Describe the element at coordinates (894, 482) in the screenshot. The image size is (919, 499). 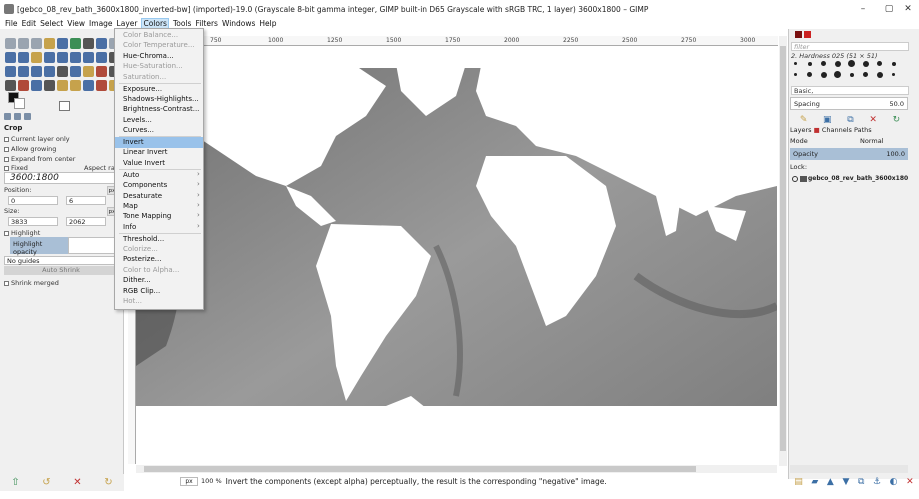
I see `mask-layer-icon: ◐` at that location.